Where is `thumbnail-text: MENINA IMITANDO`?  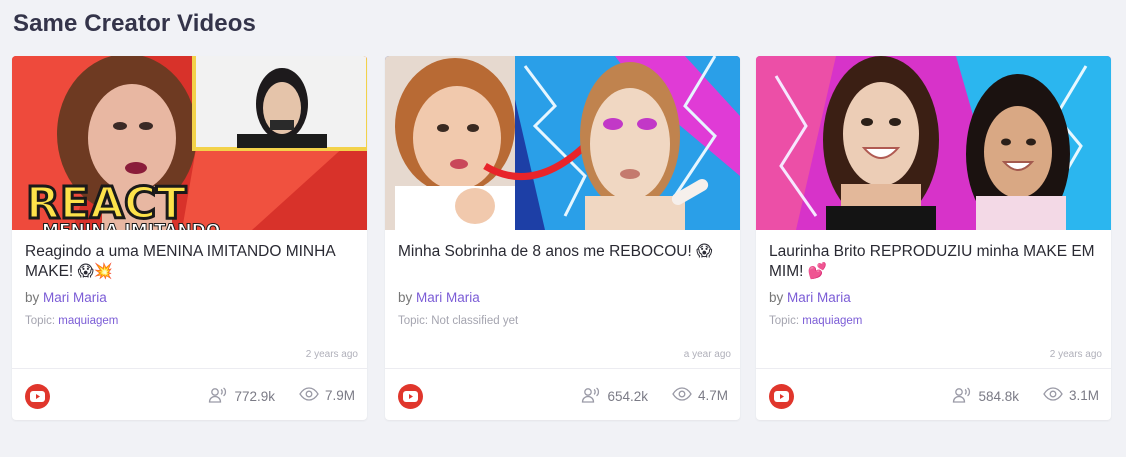
thumbnail-text: MENINA IMITANDO is located at coordinates (131, 225).